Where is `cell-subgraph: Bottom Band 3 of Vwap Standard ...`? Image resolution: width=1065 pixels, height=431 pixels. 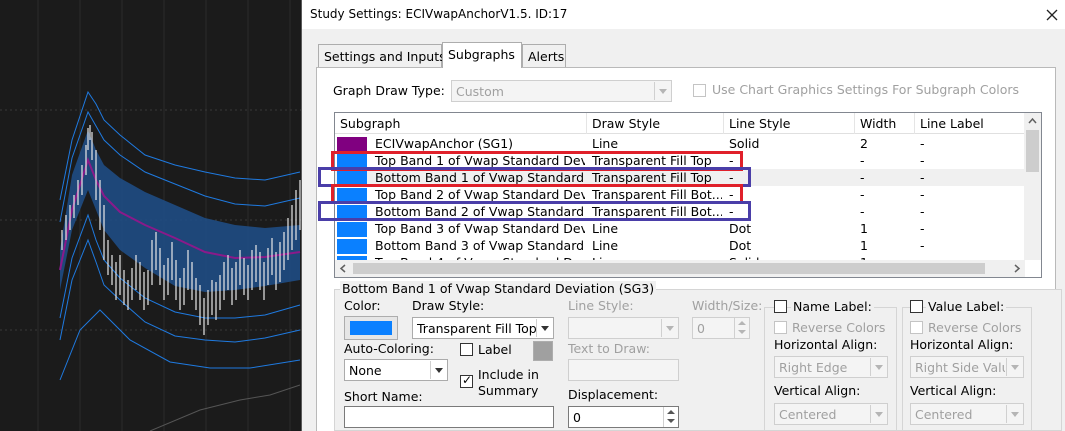
cell-subgraph: Bottom Band 3 of Vwap Standard ... is located at coordinates (477, 245).